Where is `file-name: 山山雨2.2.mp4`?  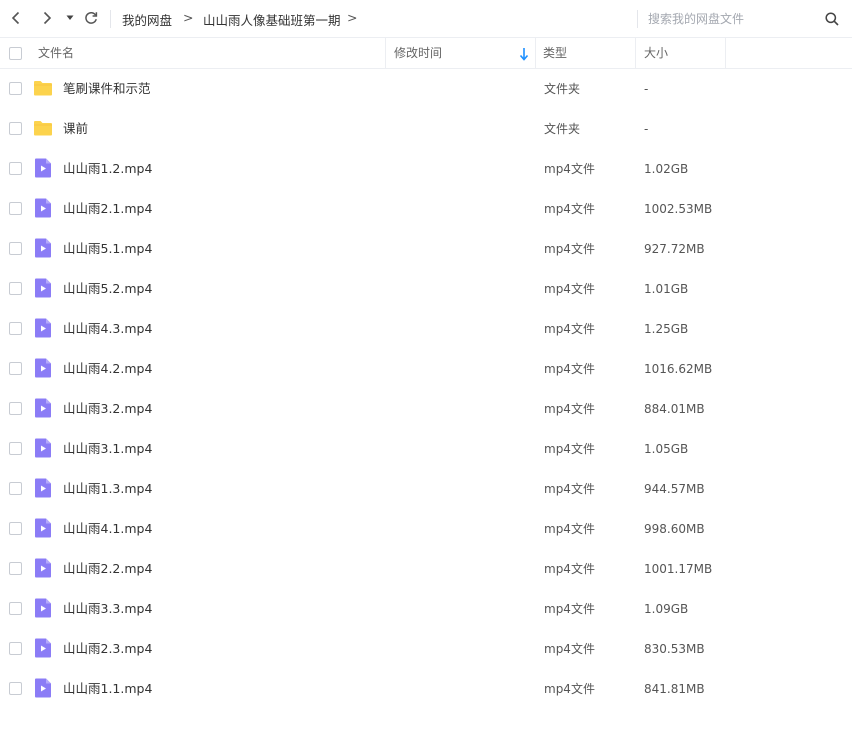 file-name: 山山雨2.2.mp4 is located at coordinates (107, 569).